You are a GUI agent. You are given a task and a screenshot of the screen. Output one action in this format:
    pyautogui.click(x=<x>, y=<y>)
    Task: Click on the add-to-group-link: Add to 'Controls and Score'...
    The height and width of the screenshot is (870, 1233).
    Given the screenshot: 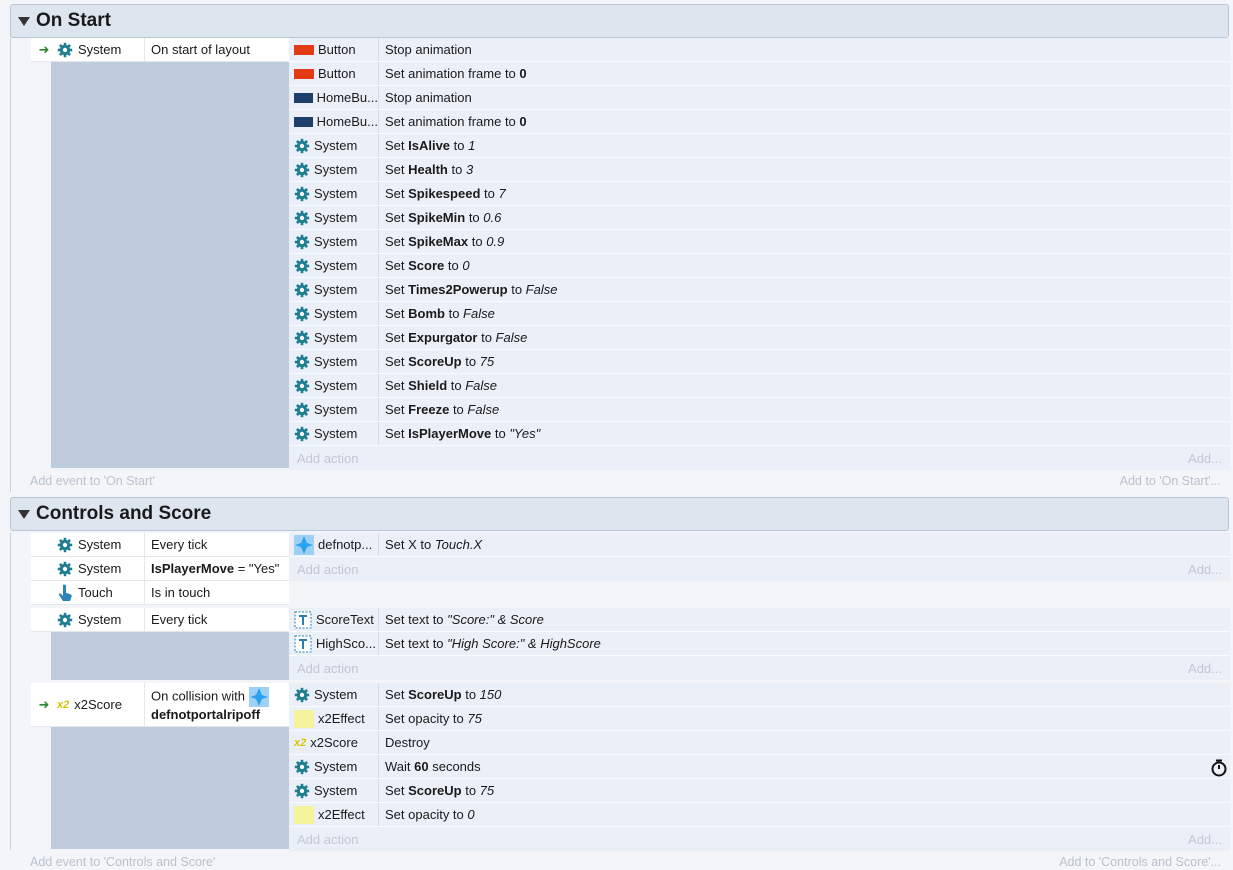 What is the action you would take?
    pyautogui.click(x=1140, y=862)
    